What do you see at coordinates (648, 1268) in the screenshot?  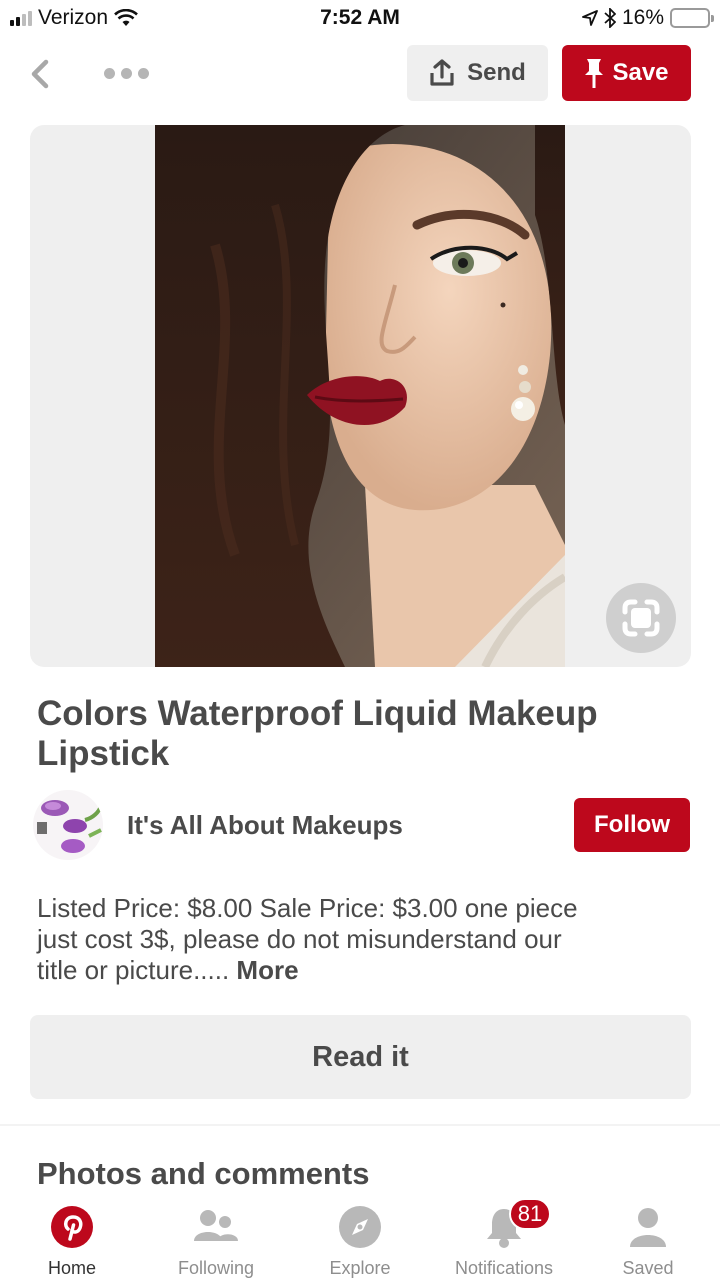 I see `tab-saved-label: Saved` at bounding box center [648, 1268].